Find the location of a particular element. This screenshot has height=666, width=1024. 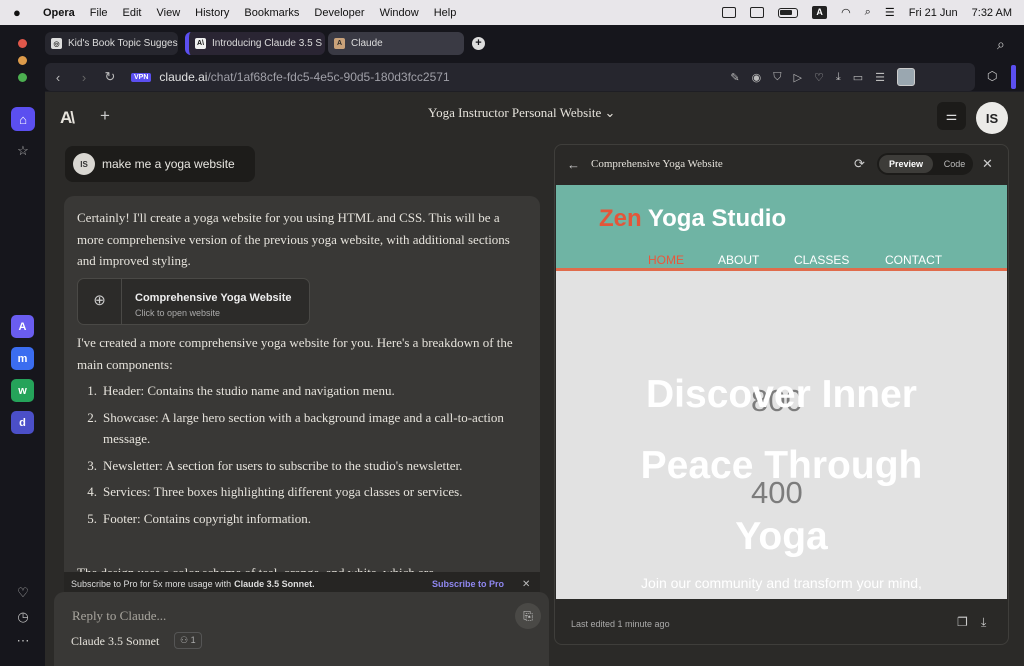

extensions-cube-icon: ⬡ is located at coordinates (992, 76).